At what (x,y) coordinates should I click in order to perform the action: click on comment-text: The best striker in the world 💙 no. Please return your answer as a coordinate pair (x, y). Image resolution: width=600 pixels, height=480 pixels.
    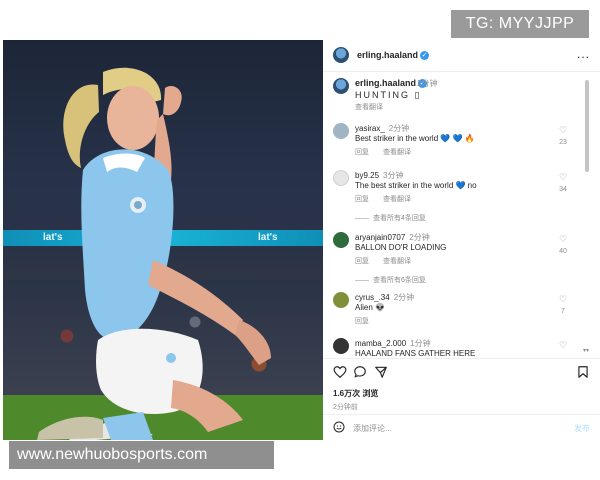
    Looking at the image, I should click on (416, 185).